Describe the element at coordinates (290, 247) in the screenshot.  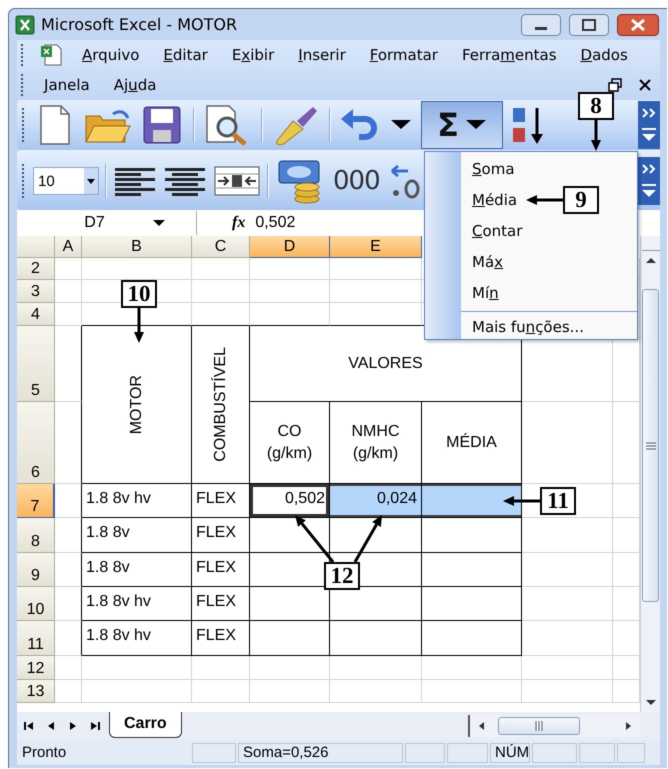
I see `column-header: D` at that location.